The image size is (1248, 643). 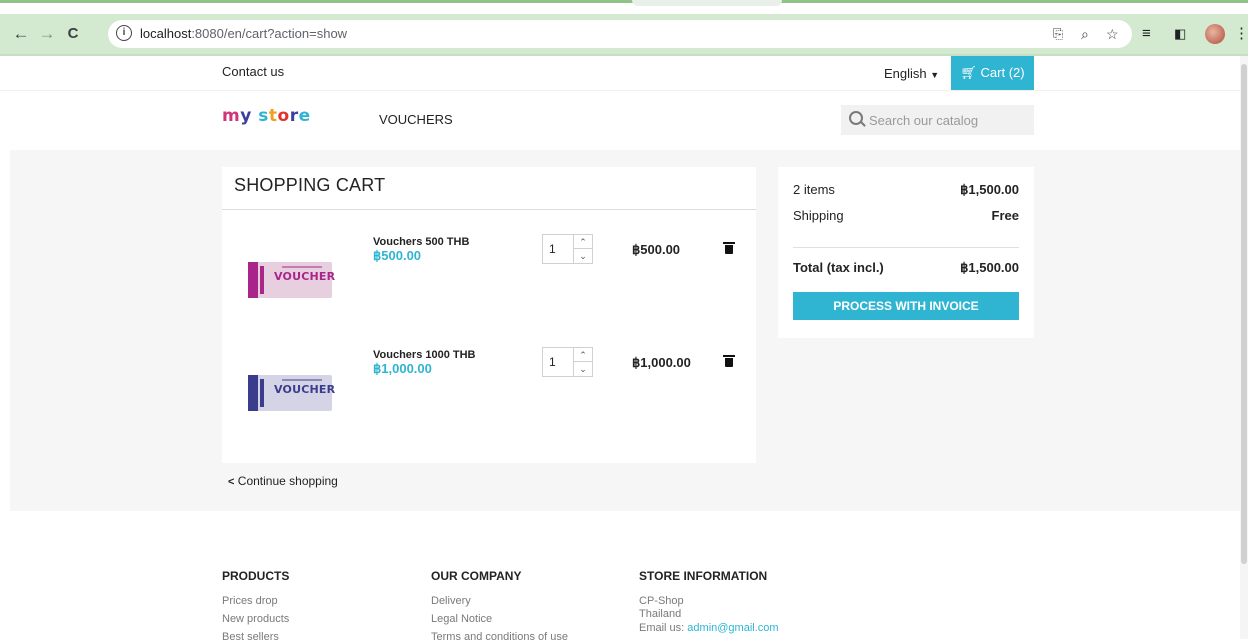 I want to click on continue-shopping-label: Continue shopping, so click(x=287, y=481).